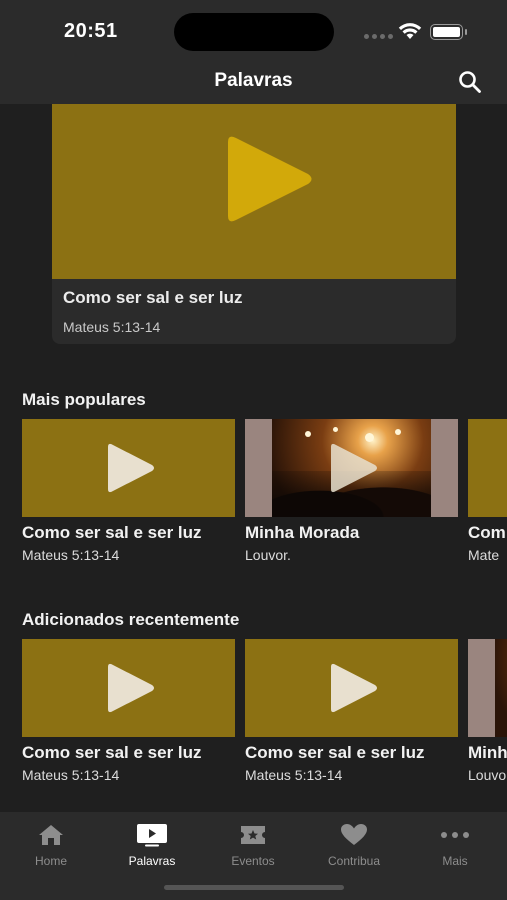 The image size is (507, 900). I want to click on heart-icon, so click(354, 834).